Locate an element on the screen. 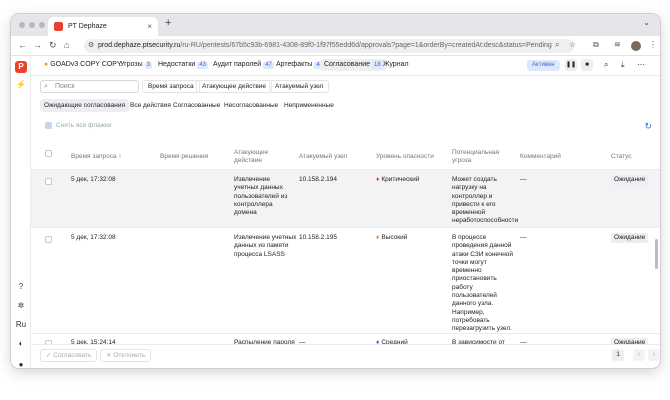 Image resolution: width=670 pixels, height=400 pixels. status-badge: Активен is located at coordinates (543, 65).